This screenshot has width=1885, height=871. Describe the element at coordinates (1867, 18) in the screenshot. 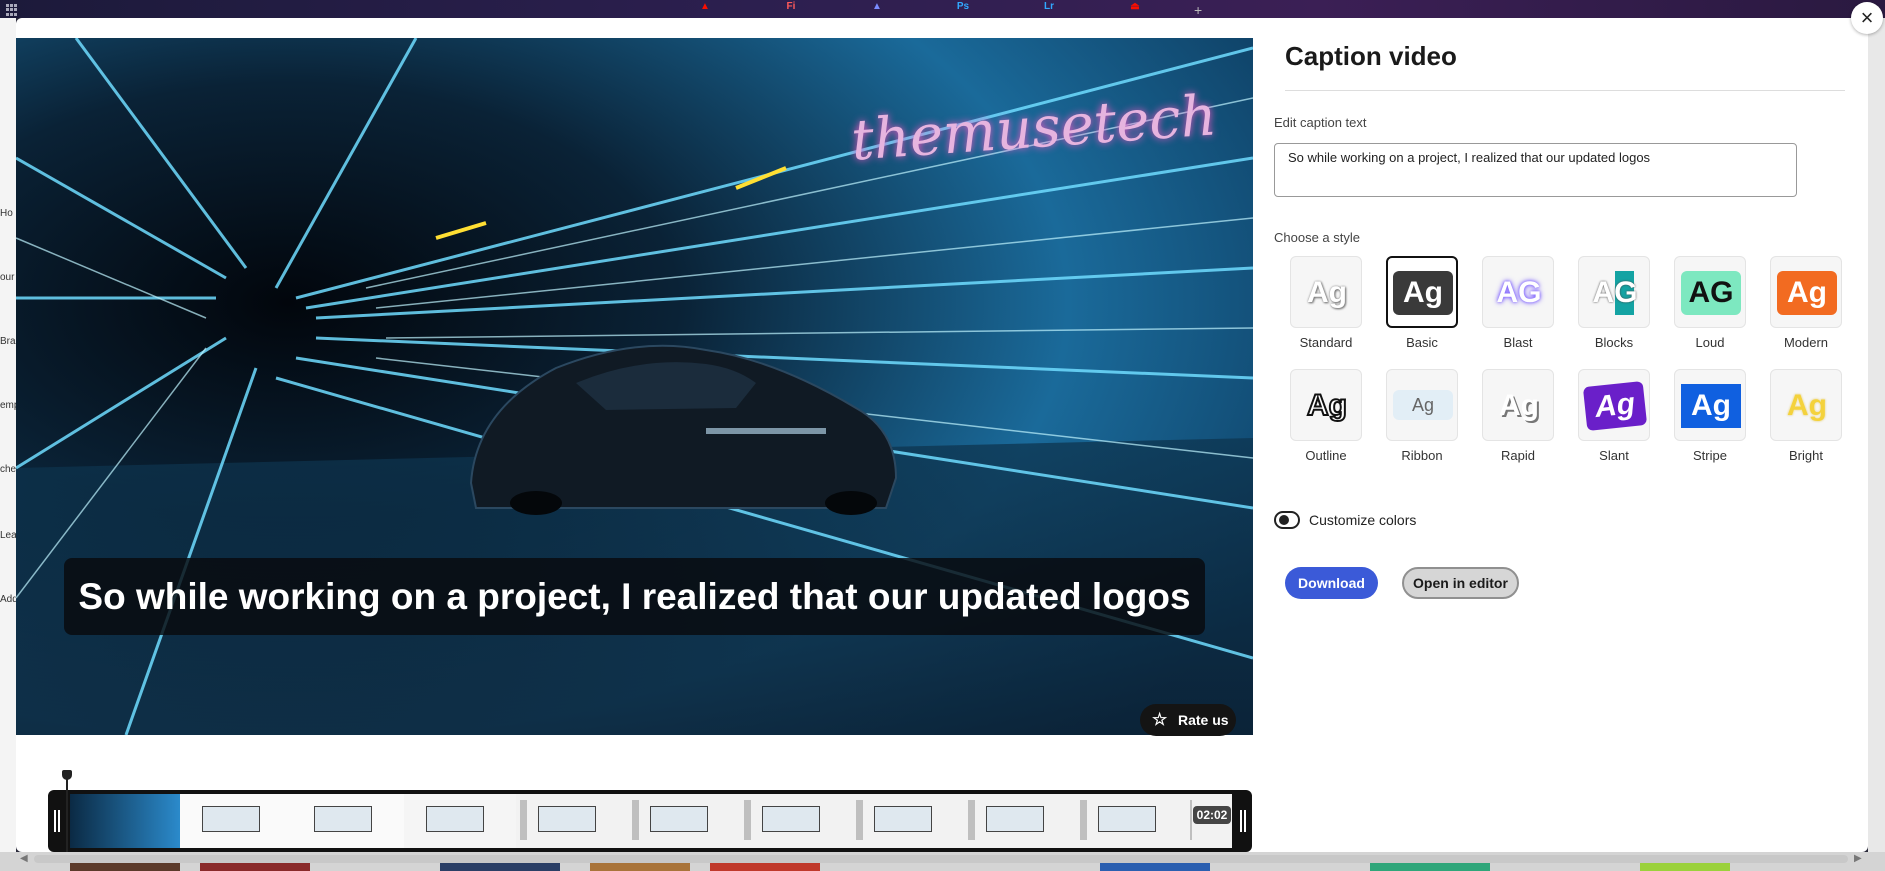

I see `close-icon: ×` at that location.